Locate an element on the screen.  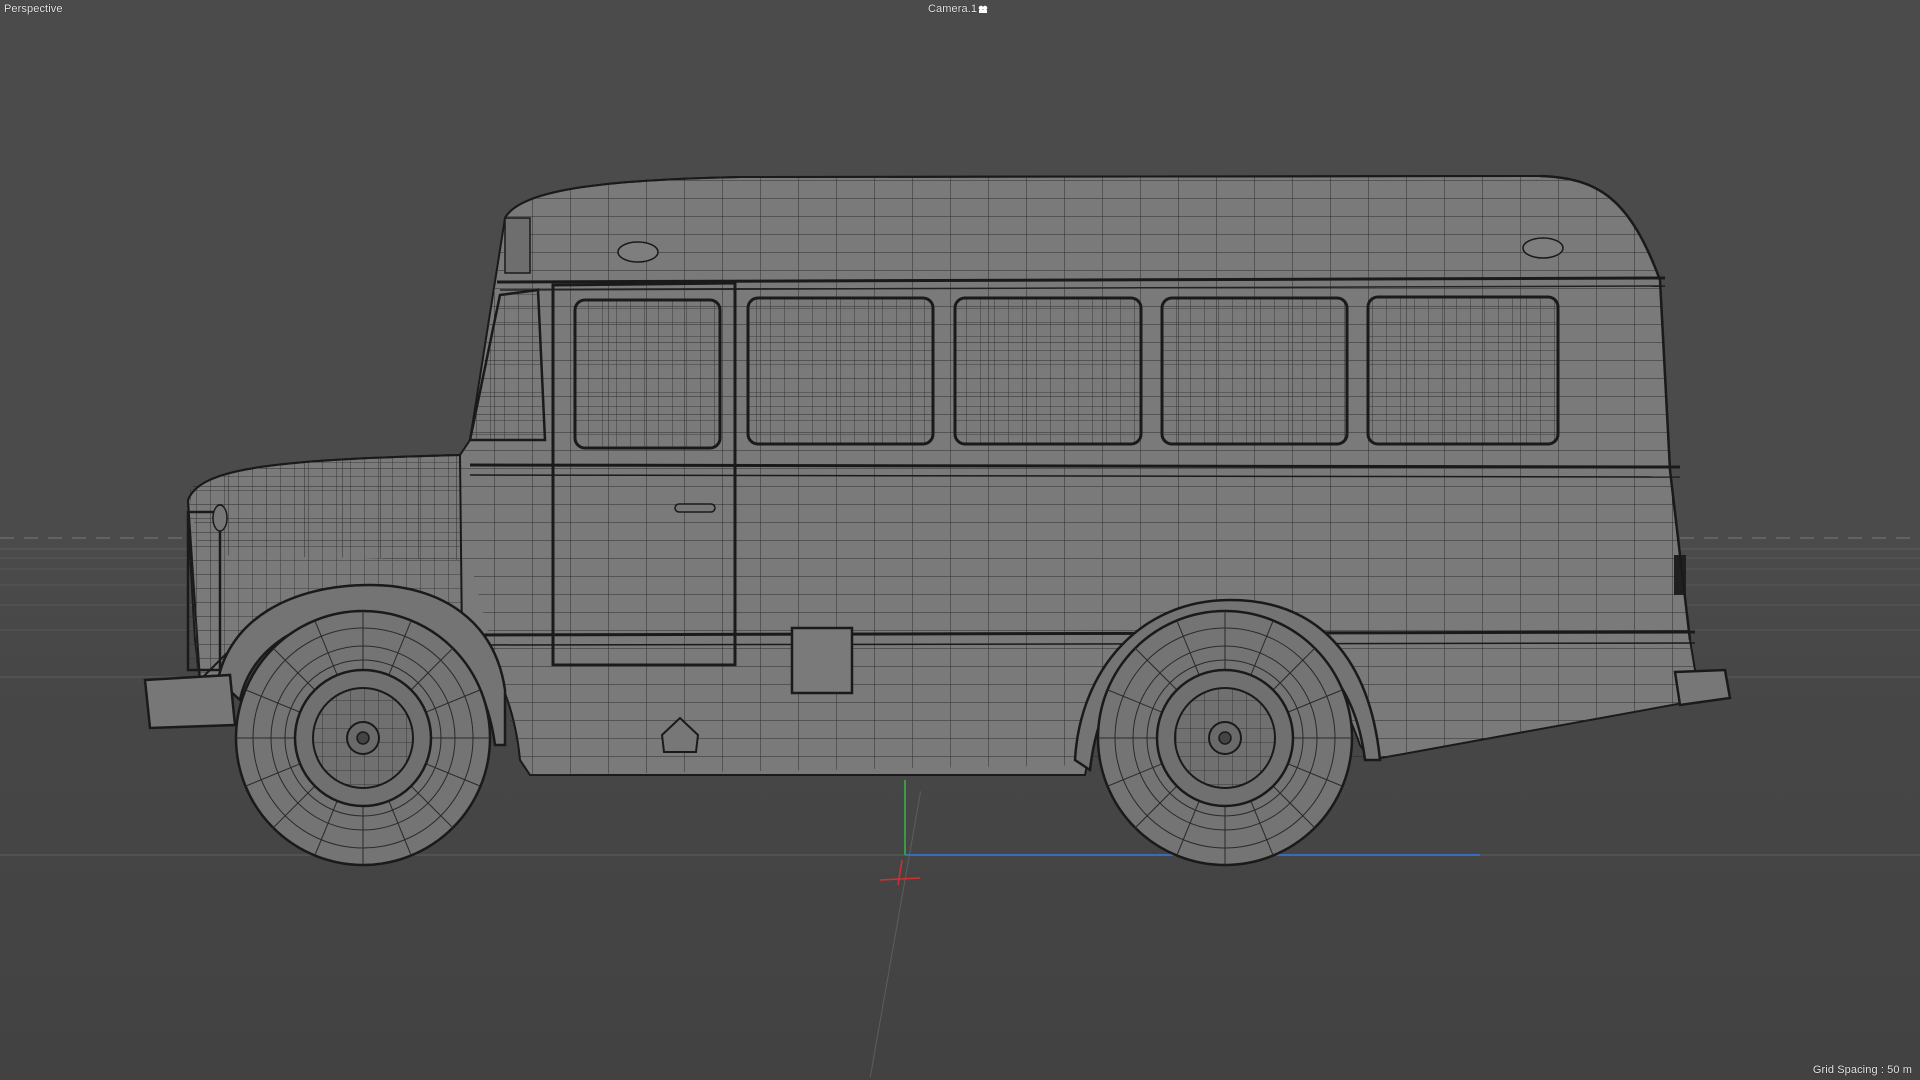
front-bumper is located at coordinates (190, 701).